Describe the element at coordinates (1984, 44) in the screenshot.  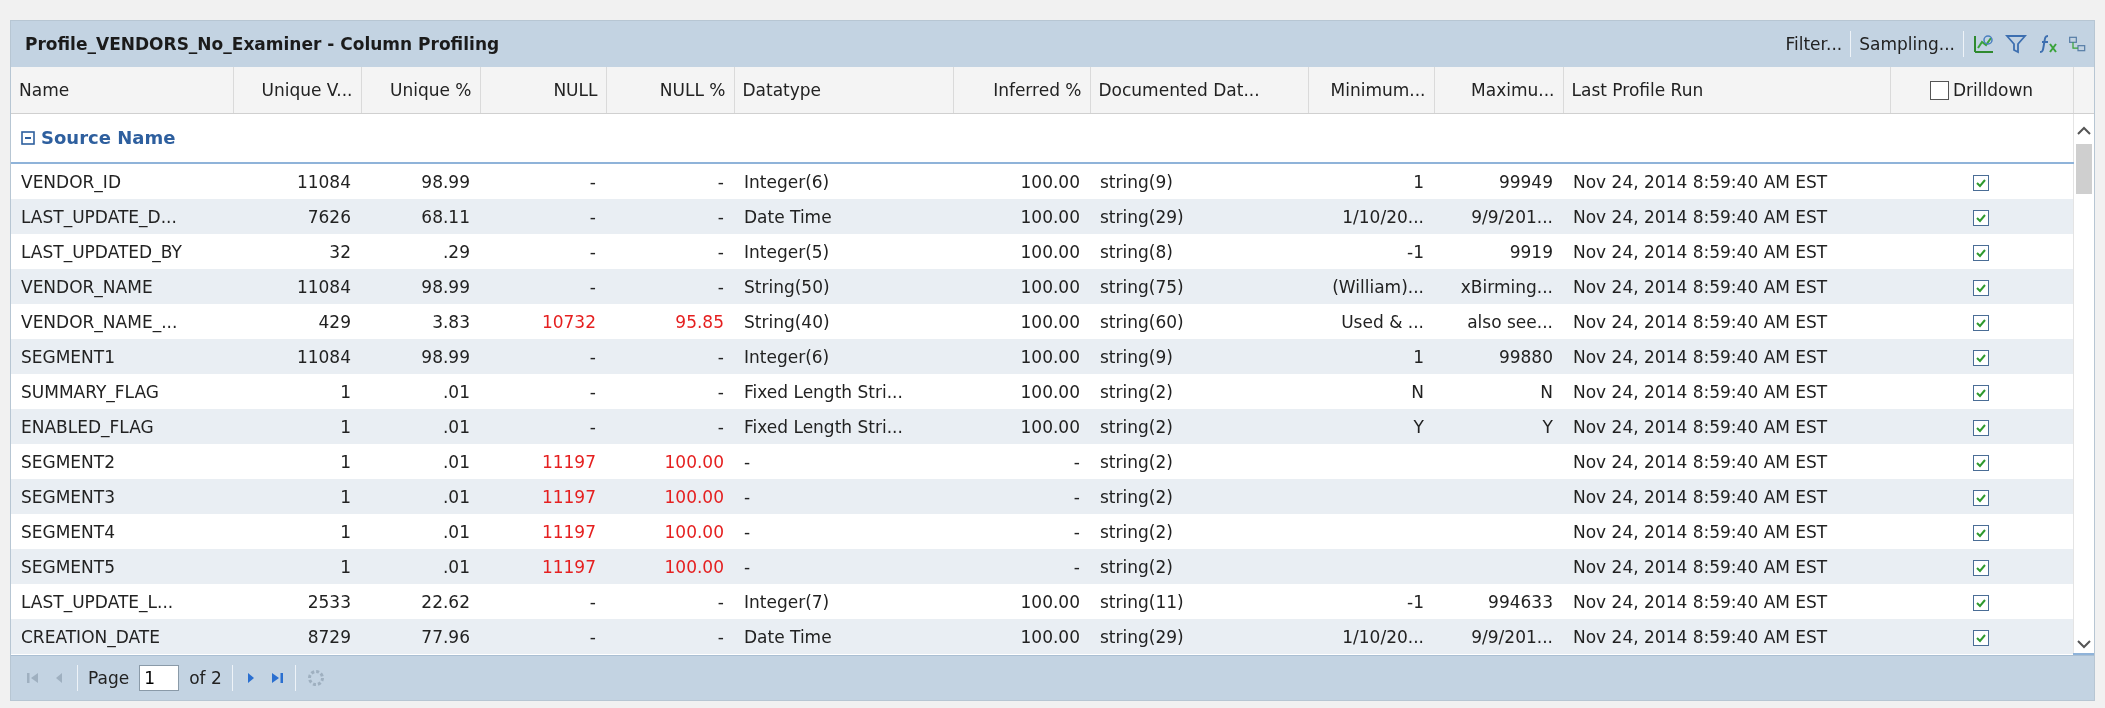
I see `chart-export-icon` at that location.